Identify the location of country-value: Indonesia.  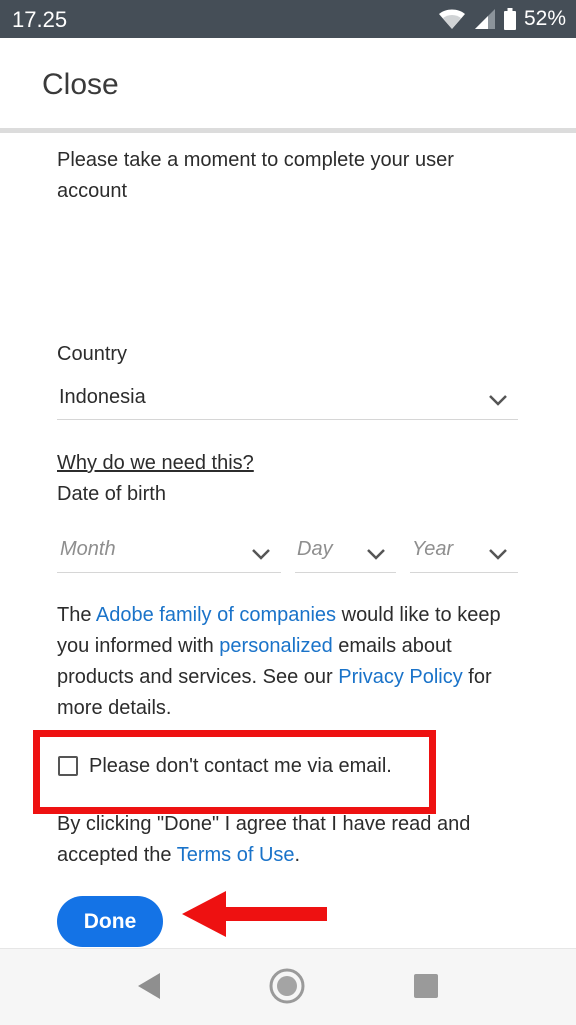
(102, 397).